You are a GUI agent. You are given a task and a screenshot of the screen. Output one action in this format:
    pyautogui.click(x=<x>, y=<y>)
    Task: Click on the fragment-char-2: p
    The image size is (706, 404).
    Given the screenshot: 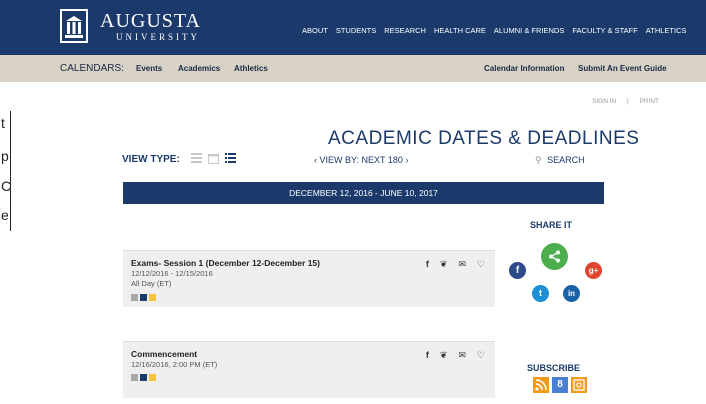 What is the action you would take?
    pyautogui.click(x=5, y=156)
    